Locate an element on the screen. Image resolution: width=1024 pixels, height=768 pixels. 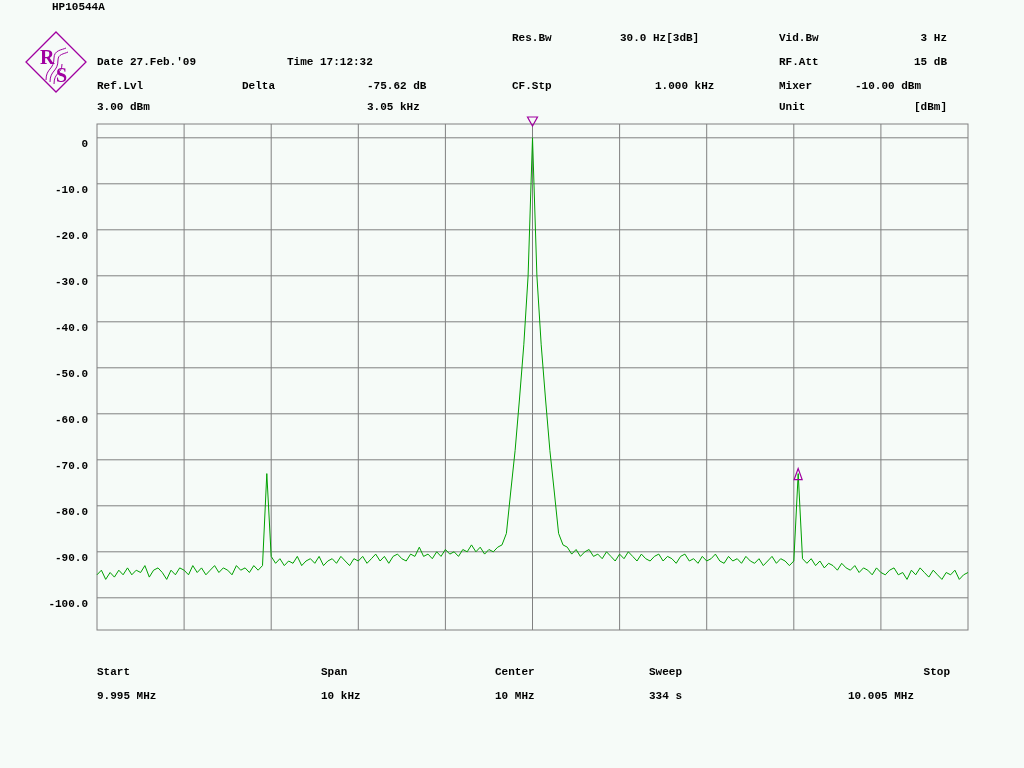
y-axis-label: -50.0 is located at coordinates (71, 373).